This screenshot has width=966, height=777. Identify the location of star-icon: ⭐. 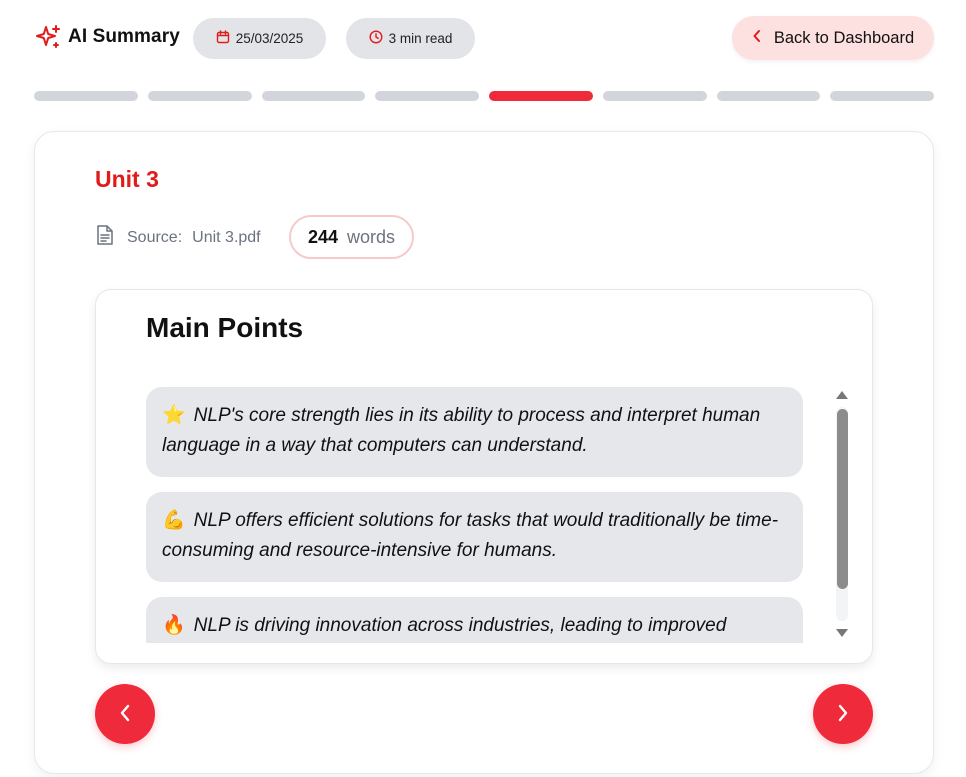
(174, 415).